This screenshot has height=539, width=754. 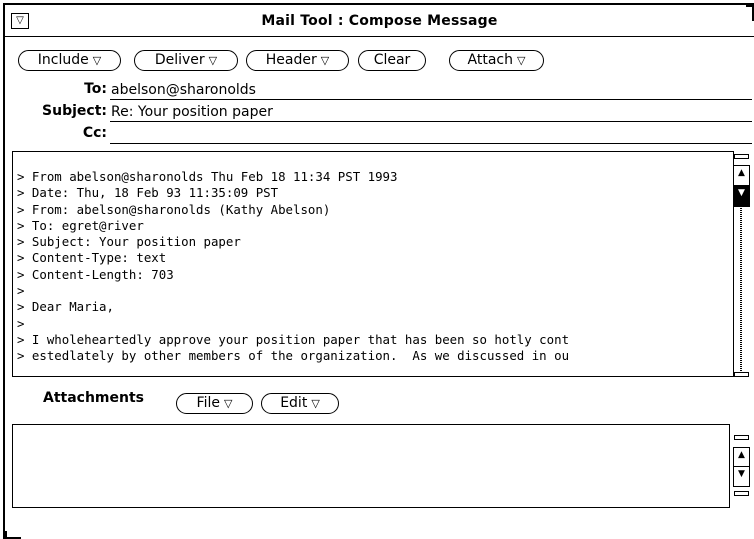 I want to click on cc-field, so click(x=431, y=134).